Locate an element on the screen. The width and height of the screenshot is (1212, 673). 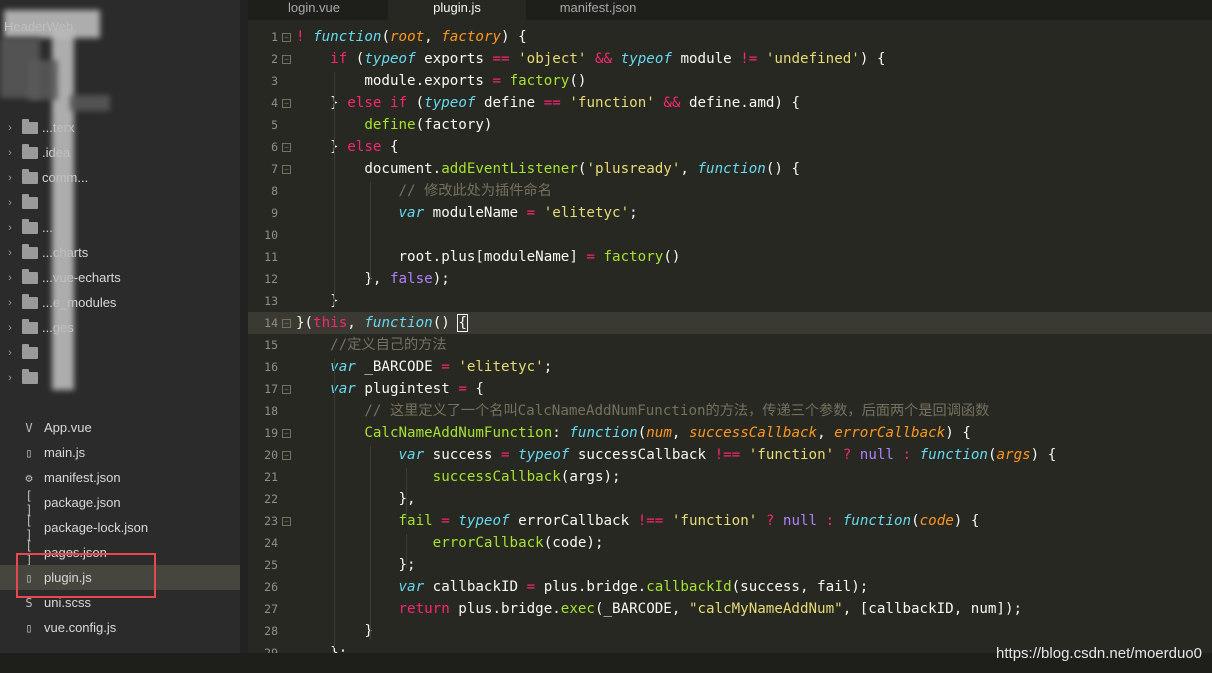
code-token: () is located at coordinates (578, 81).